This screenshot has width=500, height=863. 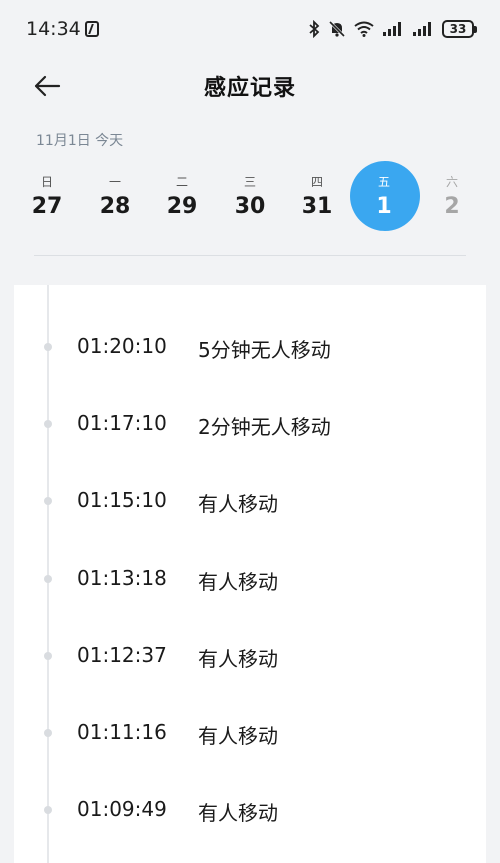 What do you see at coordinates (122, 732) in the screenshot?
I see `record-time: 01:11:16` at bounding box center [122, 732].